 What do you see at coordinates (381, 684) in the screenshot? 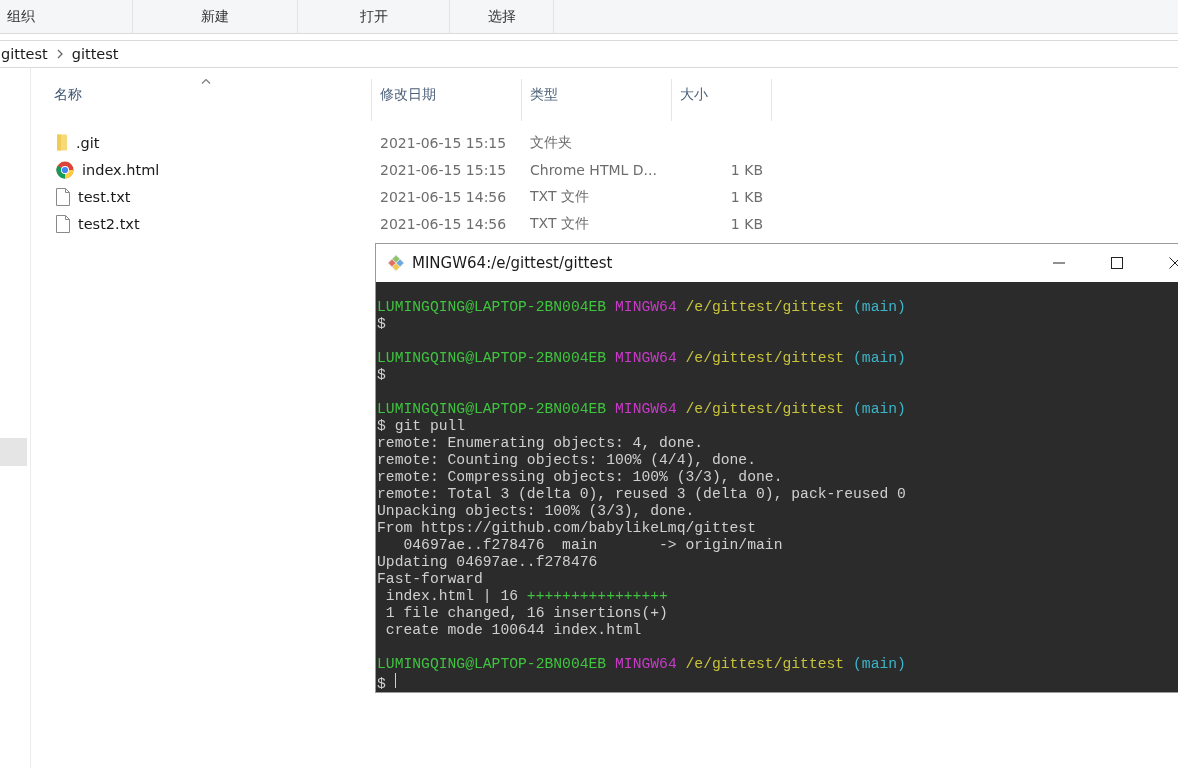
I see `input-prompt: $` at bounding box center [381, 684].